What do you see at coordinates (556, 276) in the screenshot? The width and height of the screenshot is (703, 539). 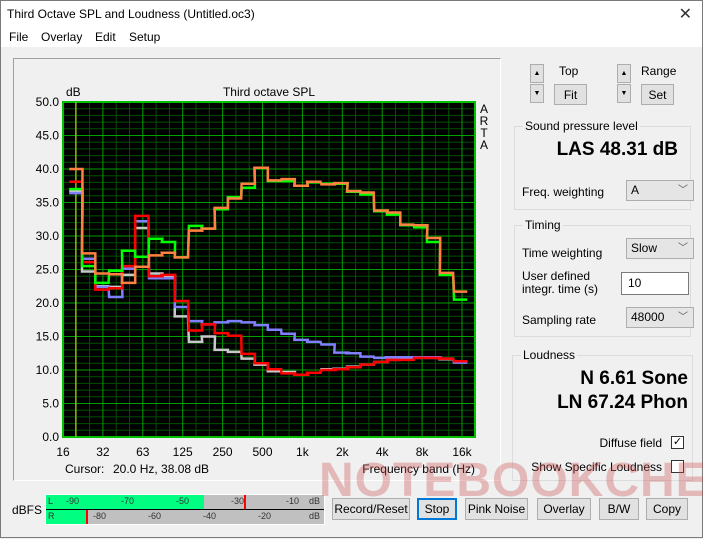 I see `integ-time-label-1: User defined` at bounding box center [556, 276].